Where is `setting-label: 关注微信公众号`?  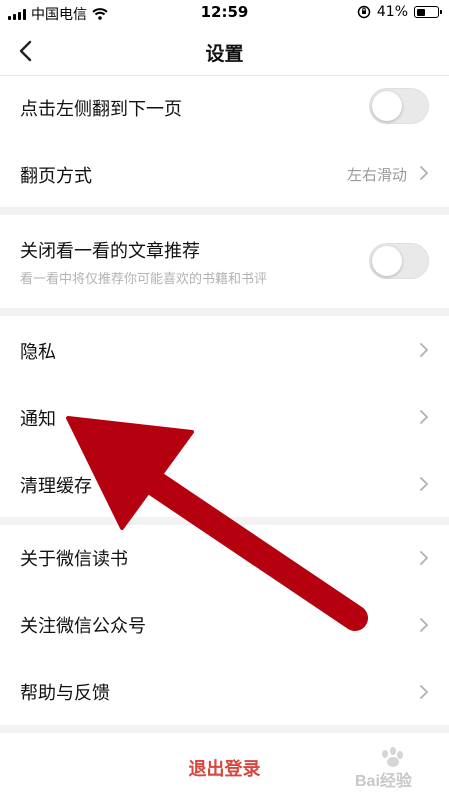
setting-label: 关注微信公众号 is located at coordinates (83, 626).